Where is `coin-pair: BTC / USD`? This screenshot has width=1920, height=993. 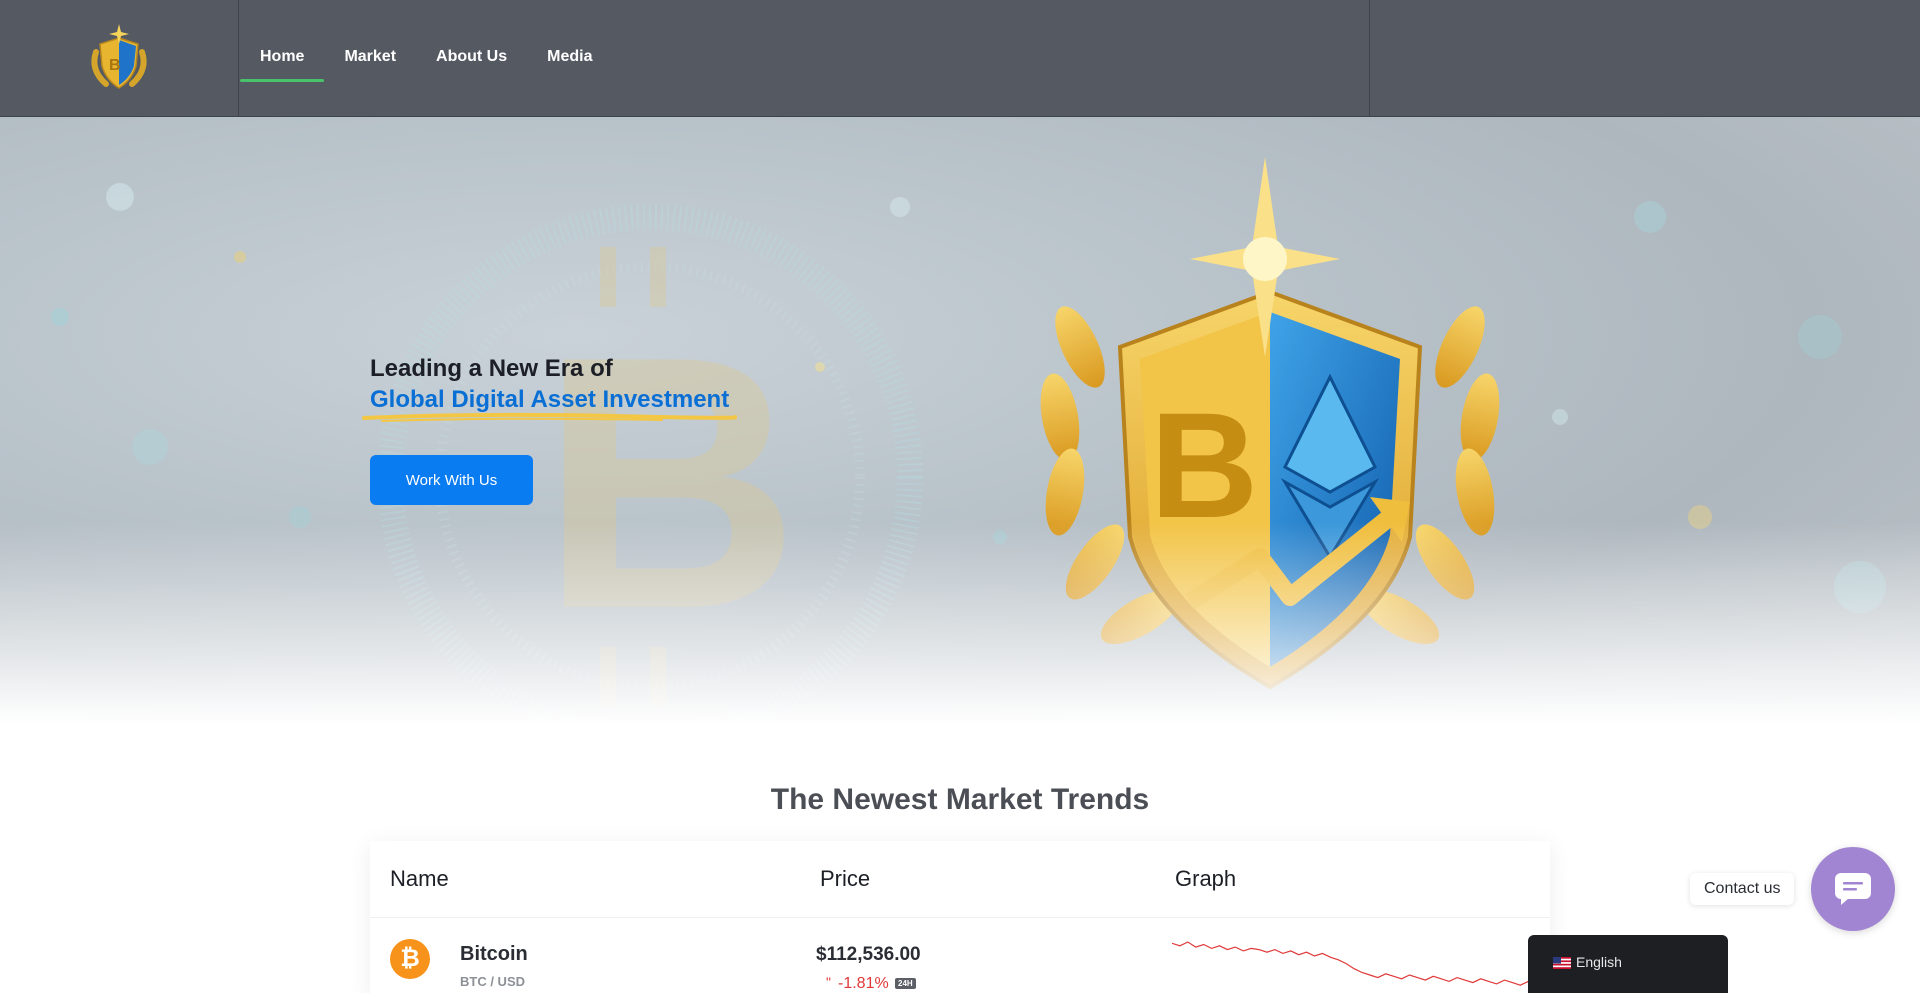
coin-pair: BTC / USD is located at coordinates (492, 981).